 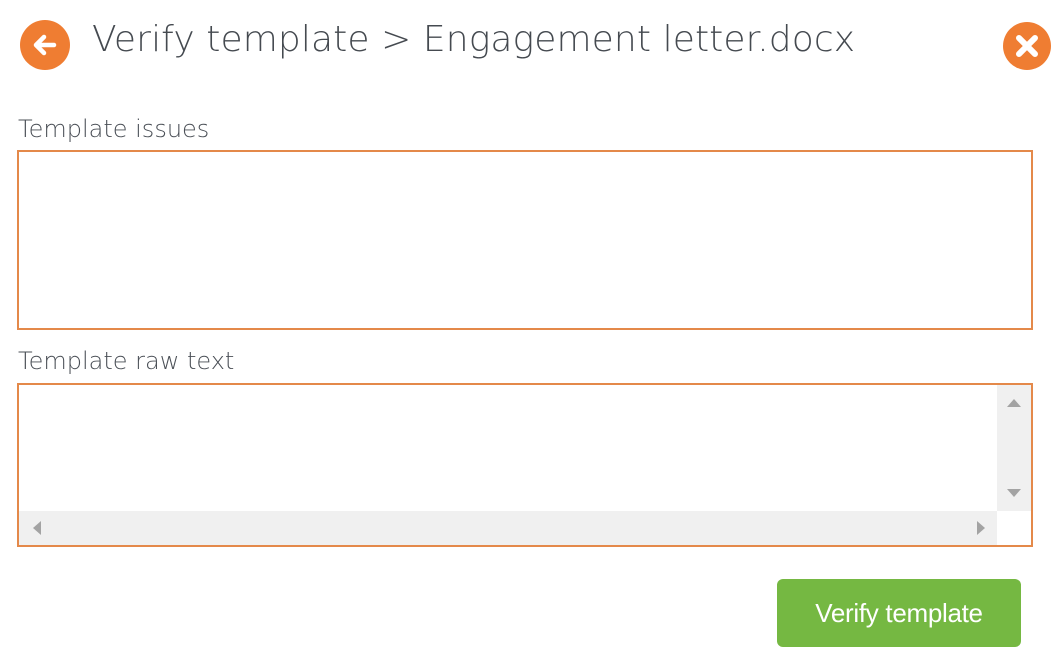 What do you see at coordinates (1014, 403) in the screenshot?
I see `scroll-up-arrow-icon` at bounding box center [1014, 403].